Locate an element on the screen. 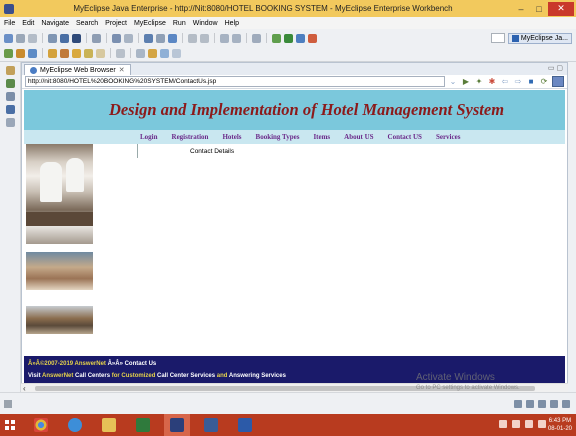 The image size is (576, 436). deploy-all-icon is located at coordinates (76, 38).